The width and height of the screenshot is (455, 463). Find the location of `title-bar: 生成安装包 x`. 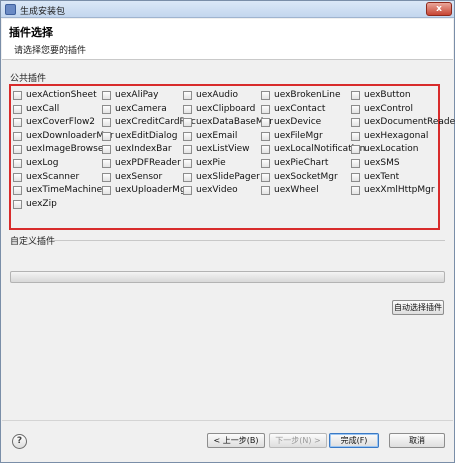

title-bar: 生成安装包 x is located at coordinates (227, 9).